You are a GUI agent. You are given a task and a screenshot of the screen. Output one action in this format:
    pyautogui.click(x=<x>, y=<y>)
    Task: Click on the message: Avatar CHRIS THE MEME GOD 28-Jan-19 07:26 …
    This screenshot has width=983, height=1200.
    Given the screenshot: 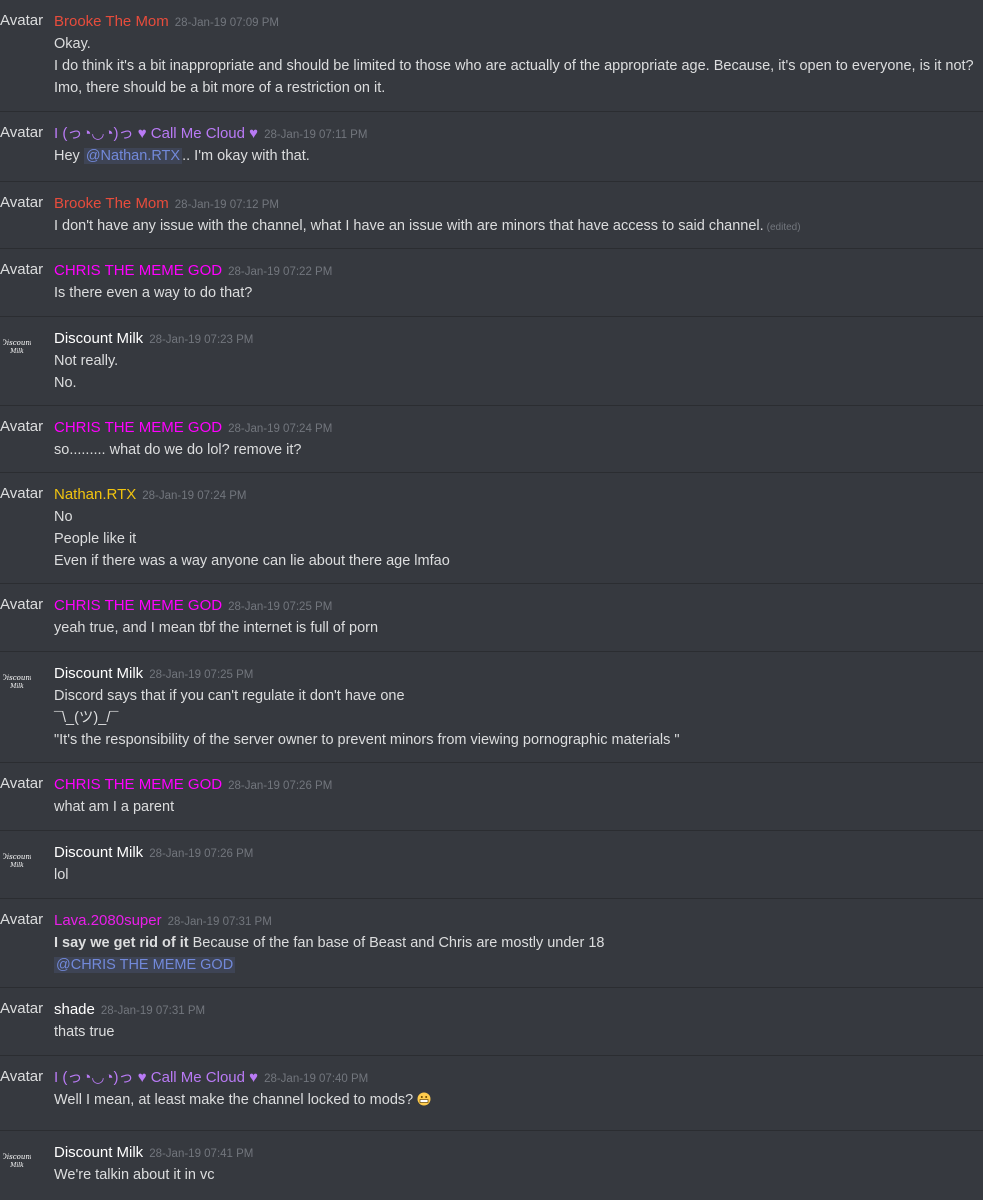 What is the action you would take?
    pyautogui.click(x=491, y=796)
    